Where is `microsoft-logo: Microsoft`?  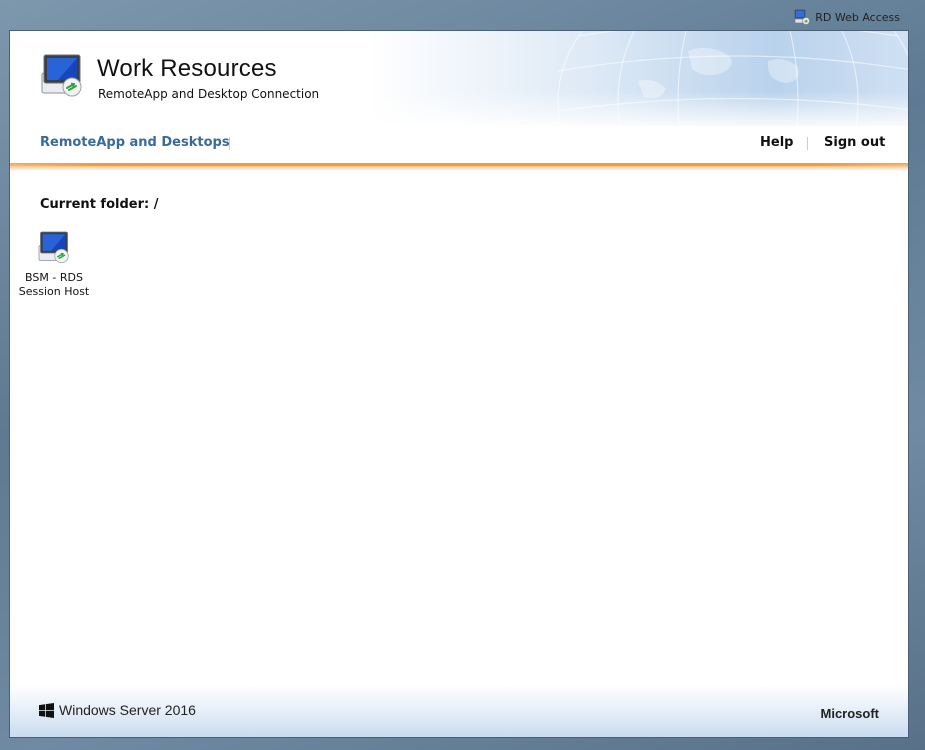
microsoft-logo: Microsoft is located at coordinates (850, 713).